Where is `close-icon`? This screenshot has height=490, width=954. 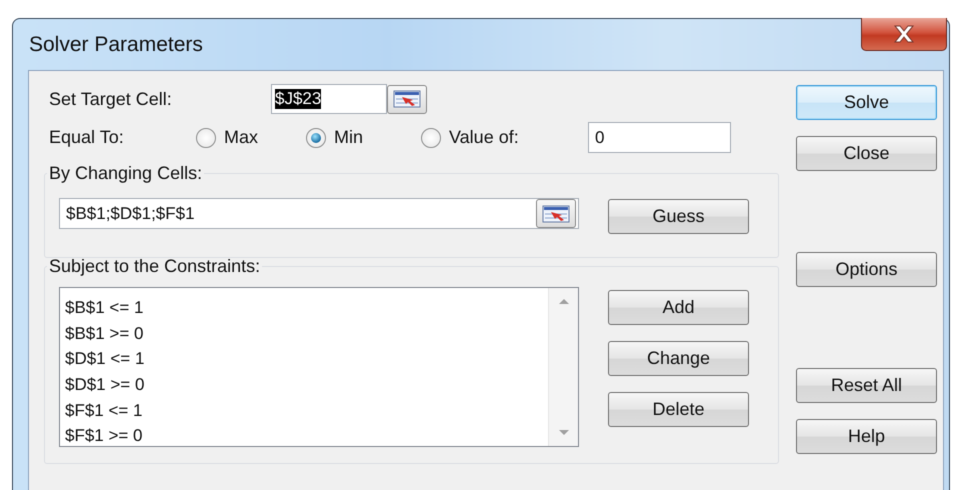 close-icon is located at coordinates (904, 34).